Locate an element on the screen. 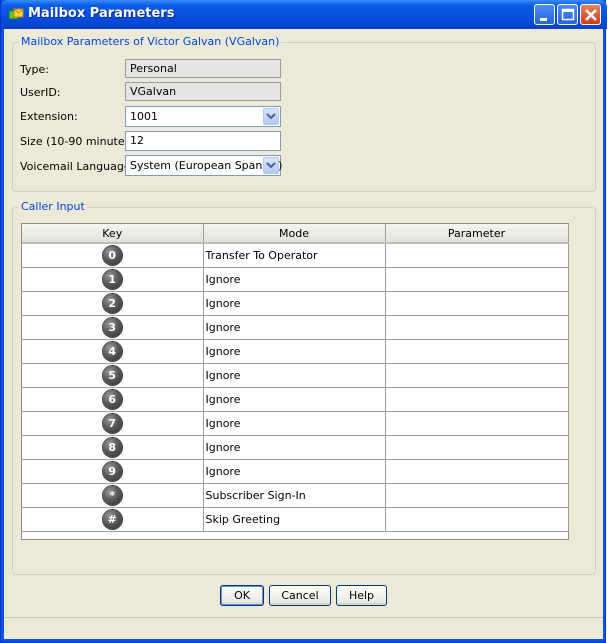 The image size is (608, 643). table-header-row: Key Mode Parameter is located at coordinates (295, 234).